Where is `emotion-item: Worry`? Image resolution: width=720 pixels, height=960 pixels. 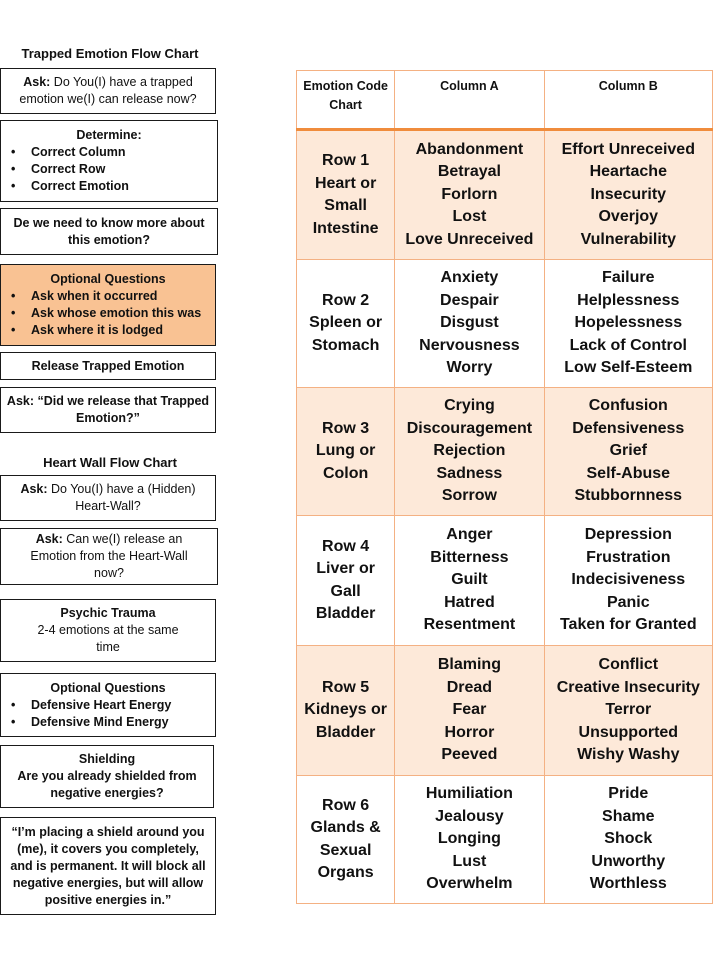
emotion-item: Worry is located at coordinates (469, 368).